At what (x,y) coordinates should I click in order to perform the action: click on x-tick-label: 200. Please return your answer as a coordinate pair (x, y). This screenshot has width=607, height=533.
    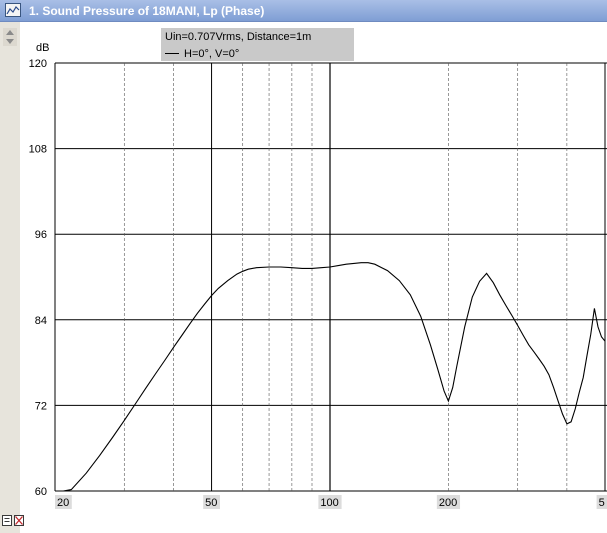
    Looking at the image, I should click on (448, 503).